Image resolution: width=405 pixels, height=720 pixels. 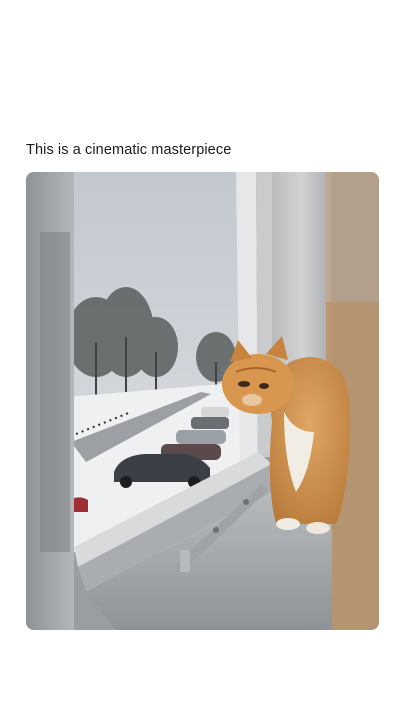 I want to click on post-caption: This is a cinematic masterpiece, so click(x=129, y=150).